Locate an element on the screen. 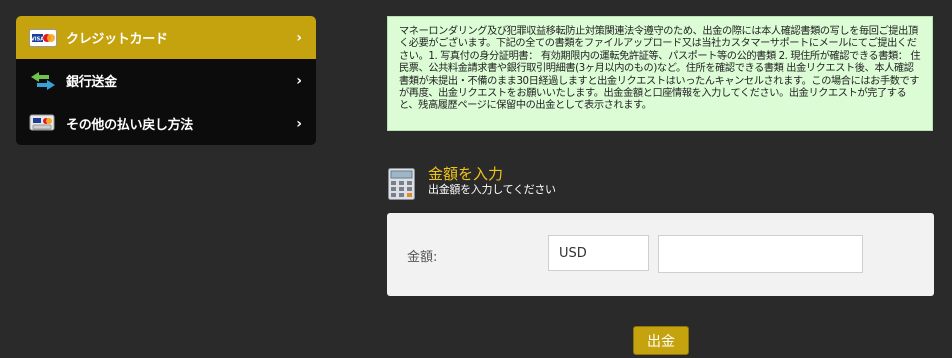  amount-panel: 金額: USD is located at coordinates (660, 254).